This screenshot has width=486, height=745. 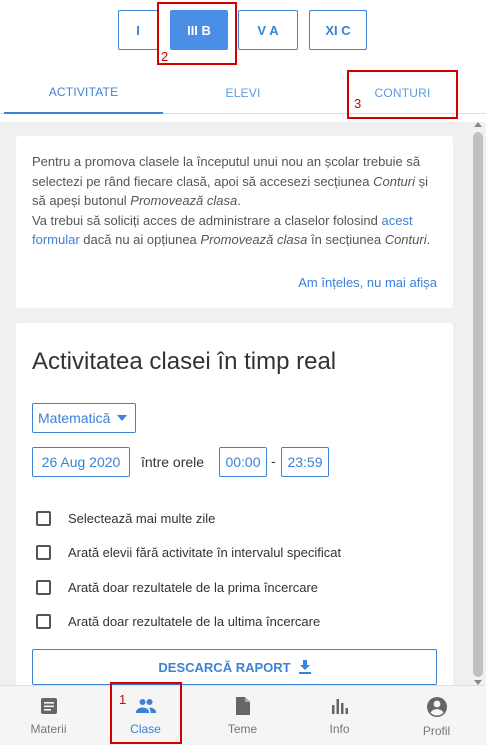 I want to click on class-chip-xi-c: XI C, so click(x=338, y=30).